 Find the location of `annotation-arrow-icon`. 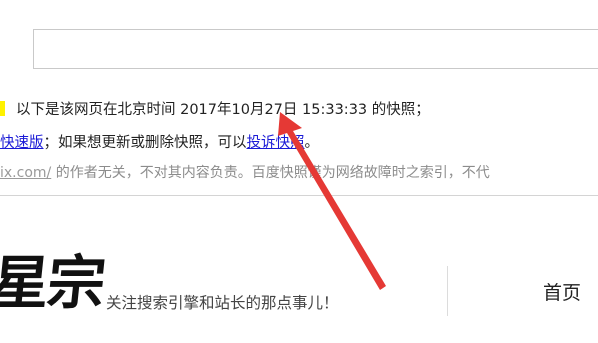

annotation-arrow-icon is located at coordinates (332, 201).